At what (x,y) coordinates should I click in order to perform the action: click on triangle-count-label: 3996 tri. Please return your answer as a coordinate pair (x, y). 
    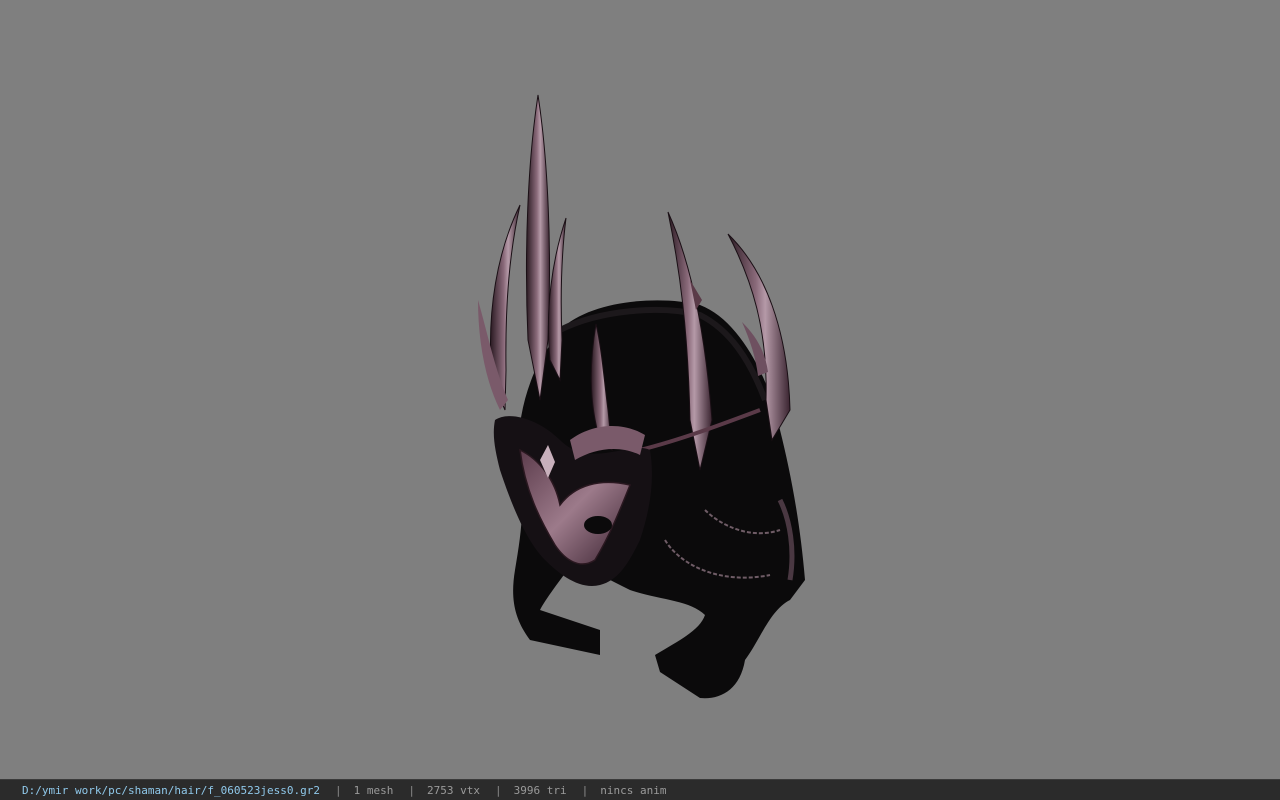
    Looking at the image, I should click on (540, 790).